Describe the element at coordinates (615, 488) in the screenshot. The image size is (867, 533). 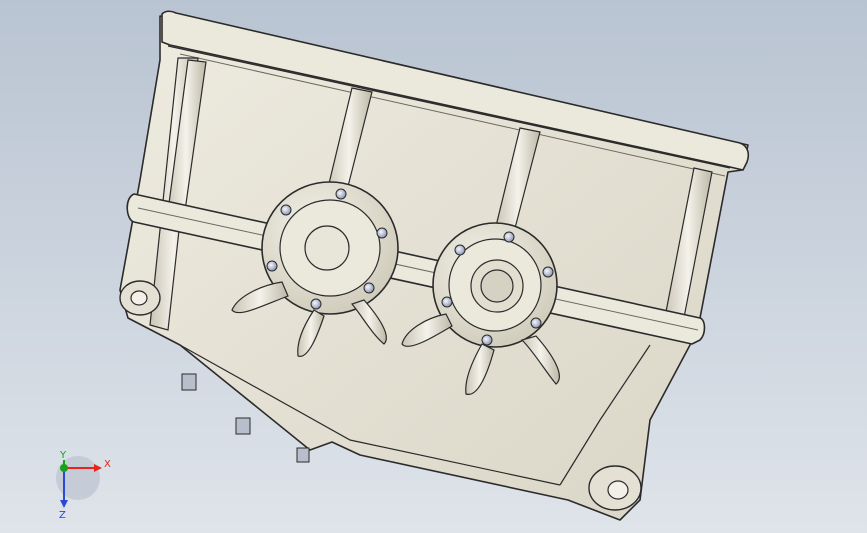
I see `right-mounting-lug` at that location.